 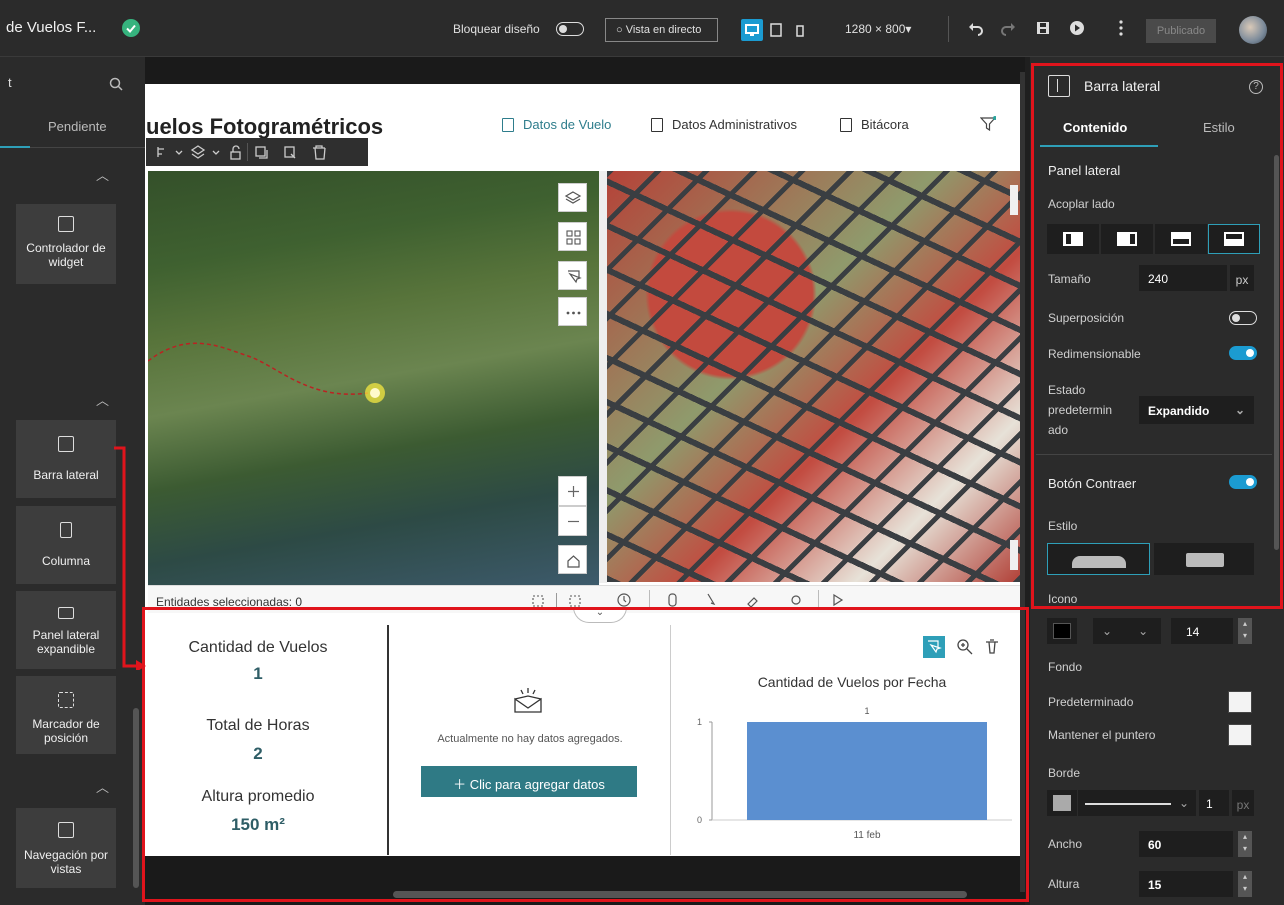 I want to click on tab-content: Contenido, so click(x=1095, y=127).